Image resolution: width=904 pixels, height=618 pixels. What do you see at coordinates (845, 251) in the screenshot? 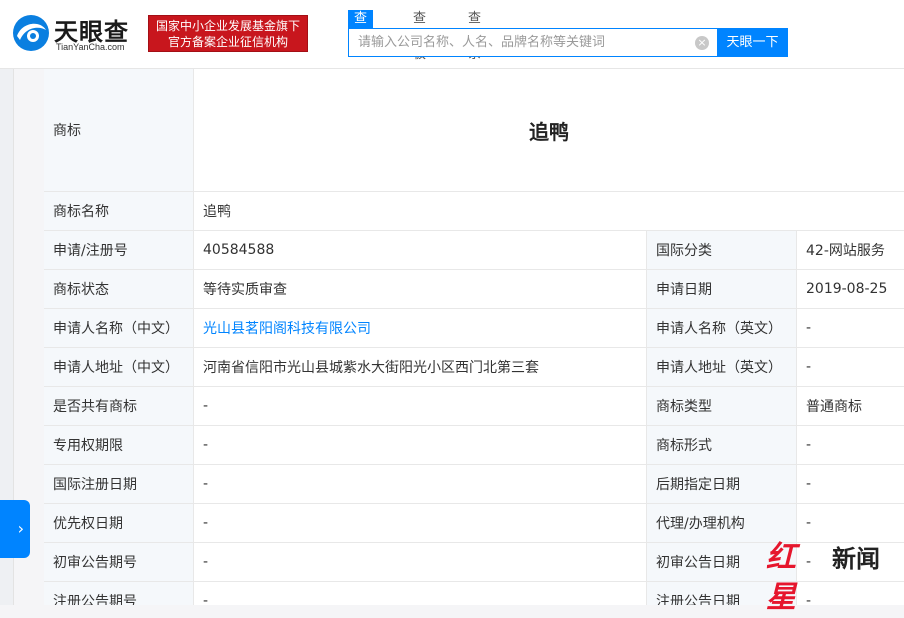
I see `field-value: 42-网站服务` at bounding box center [845, 251].